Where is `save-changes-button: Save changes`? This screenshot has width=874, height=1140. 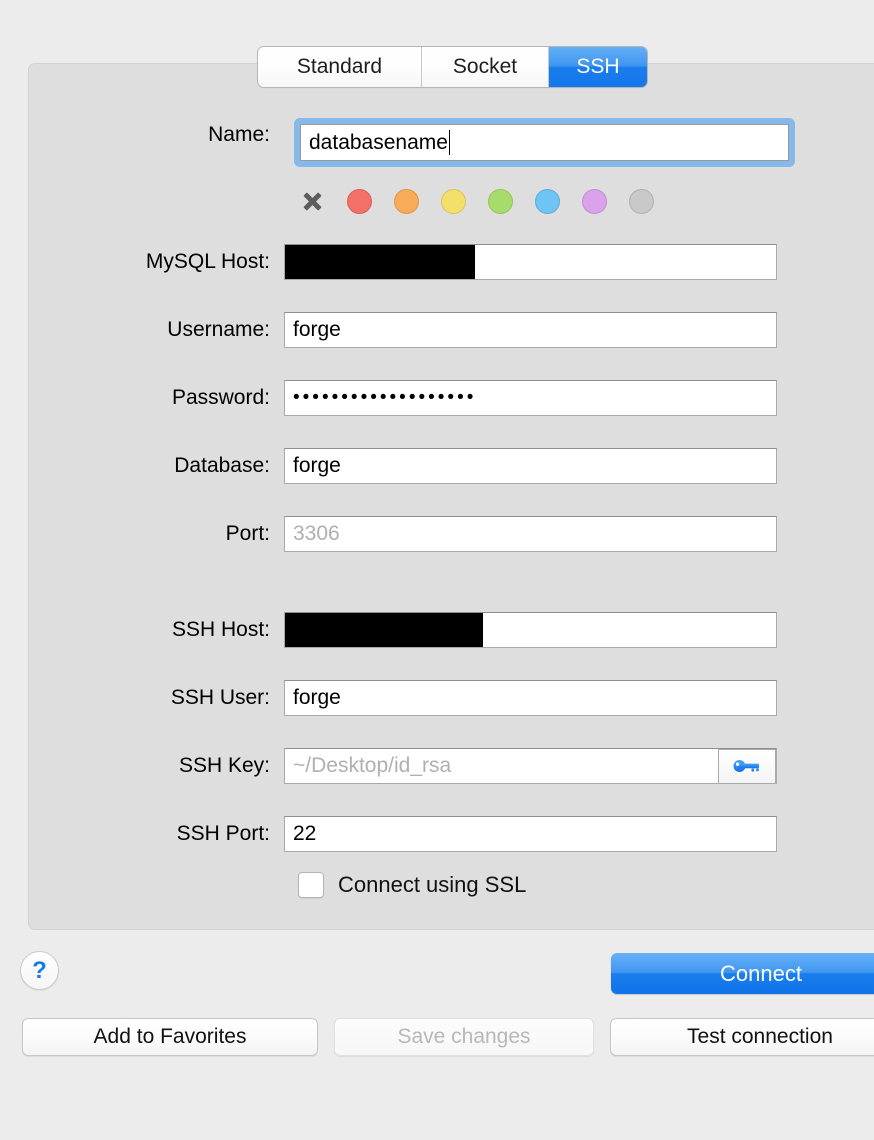 save-changes-button: Save changes is located at coordinates (464, 1037).